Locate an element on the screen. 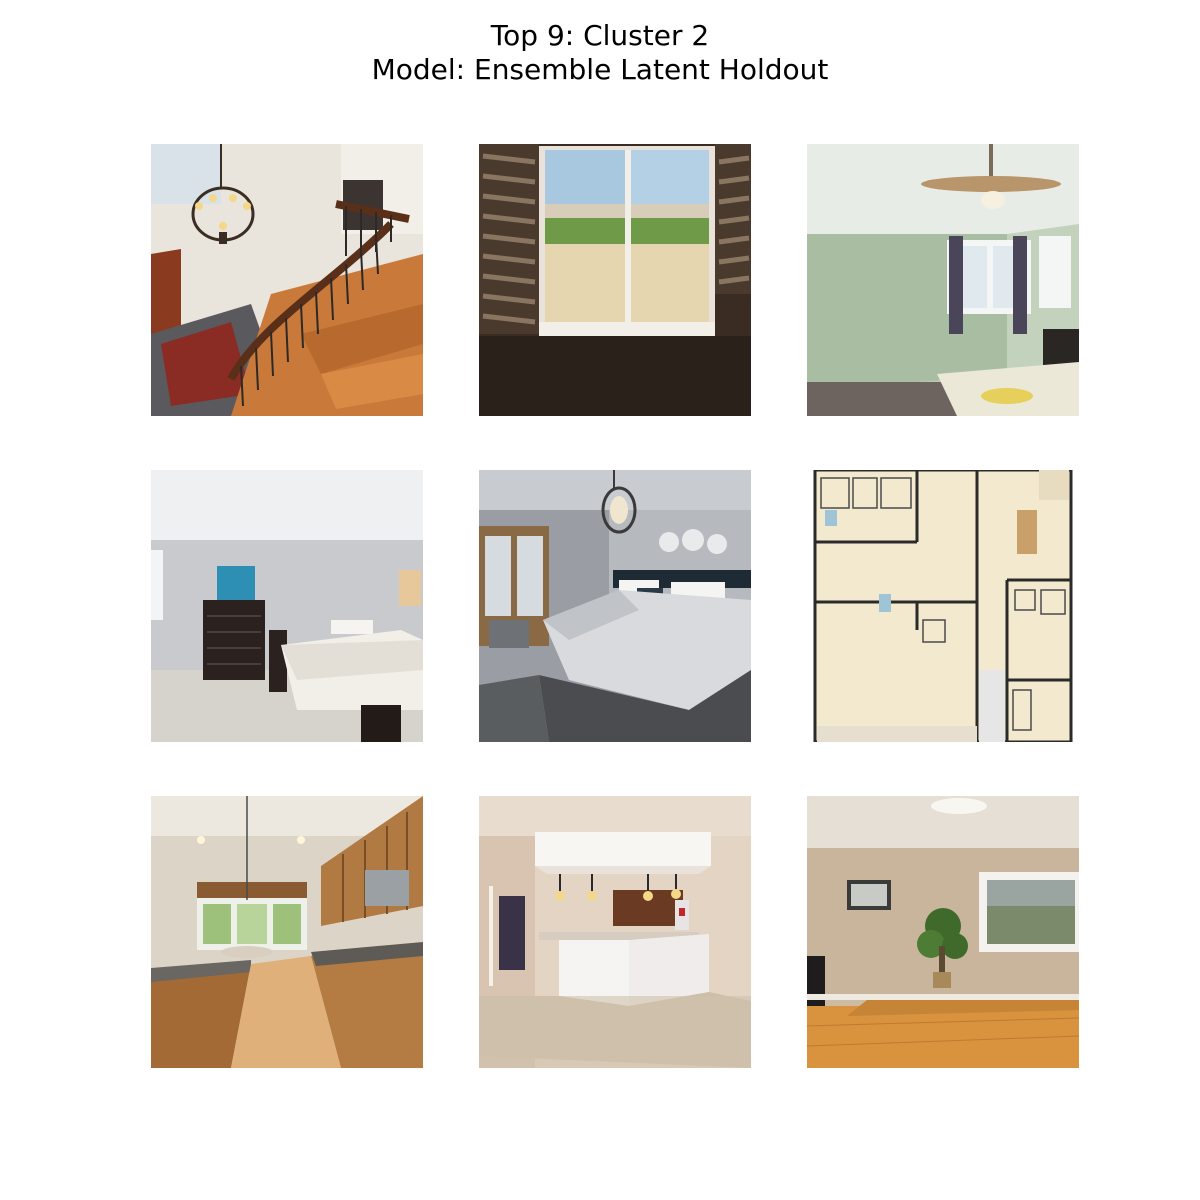 This screenshot has height=1200, width=1200. kitchen-bar-photo is located at coordinates (615, 932).